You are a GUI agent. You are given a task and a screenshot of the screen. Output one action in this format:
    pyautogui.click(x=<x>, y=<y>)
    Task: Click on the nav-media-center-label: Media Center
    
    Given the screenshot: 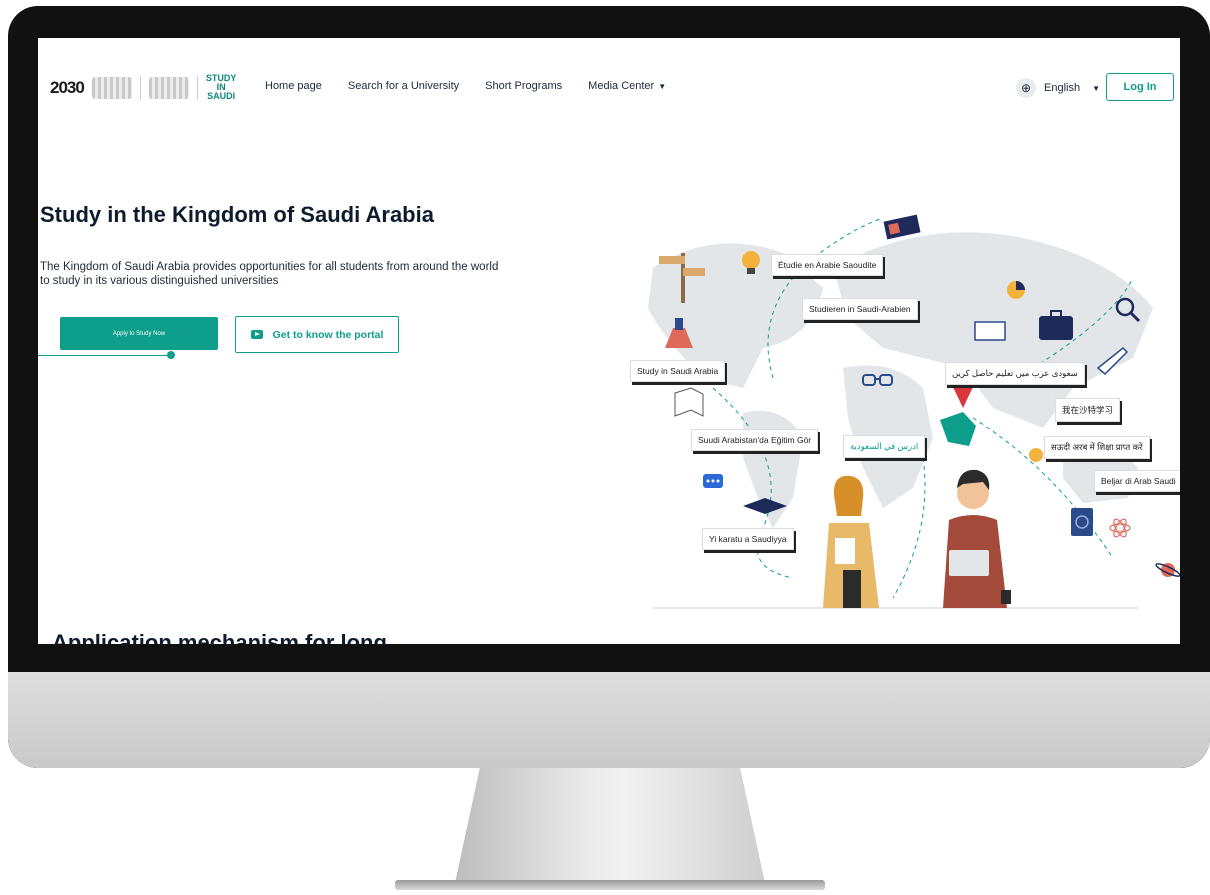 What is the action you would take?
    pyautogui.click(x=621, y=86)
    